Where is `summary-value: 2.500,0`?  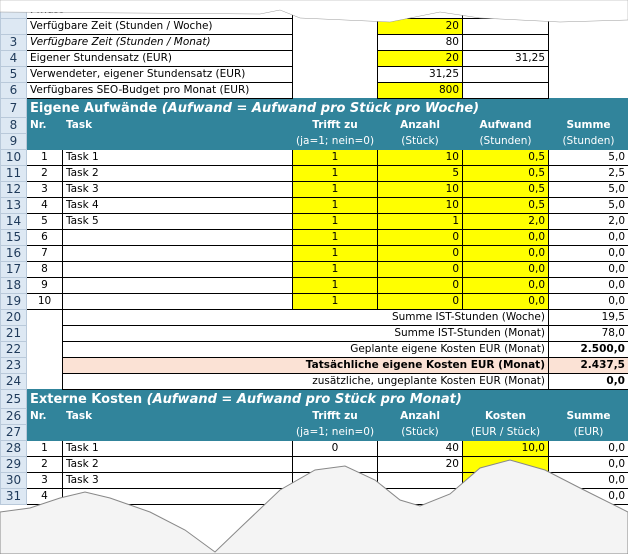
summary-value: 2.500,0 is located at coordinates (588, 349).